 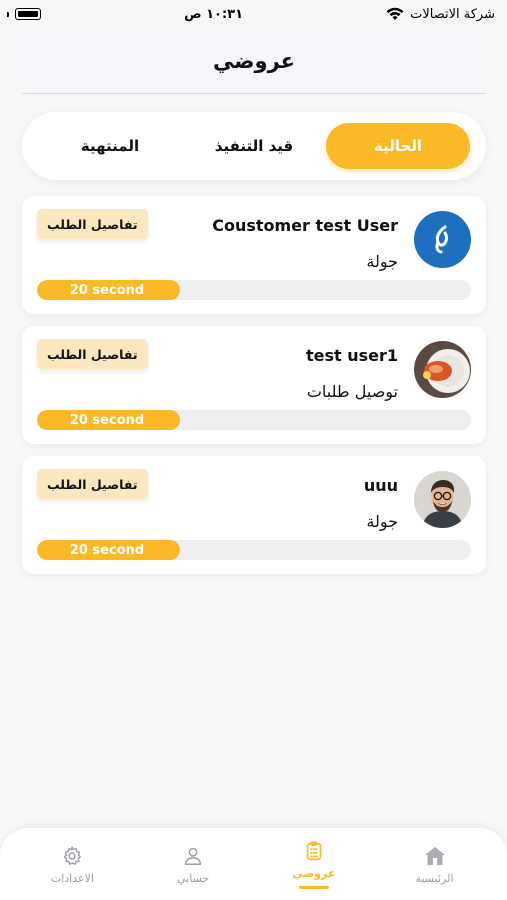 What do you see at coordinates (351, 355) in the screenshot?
I see `customer-name: test user1` at bounding box center [351, 355].